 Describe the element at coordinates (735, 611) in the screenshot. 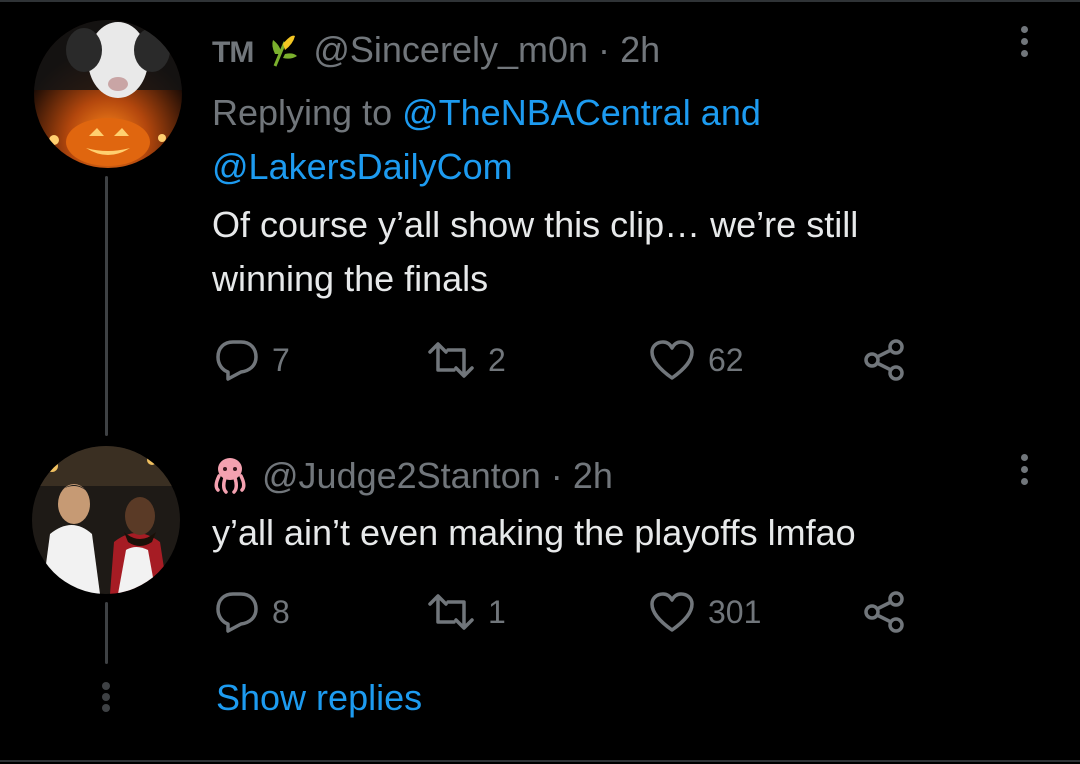

I see `like-count: 301` at that location.